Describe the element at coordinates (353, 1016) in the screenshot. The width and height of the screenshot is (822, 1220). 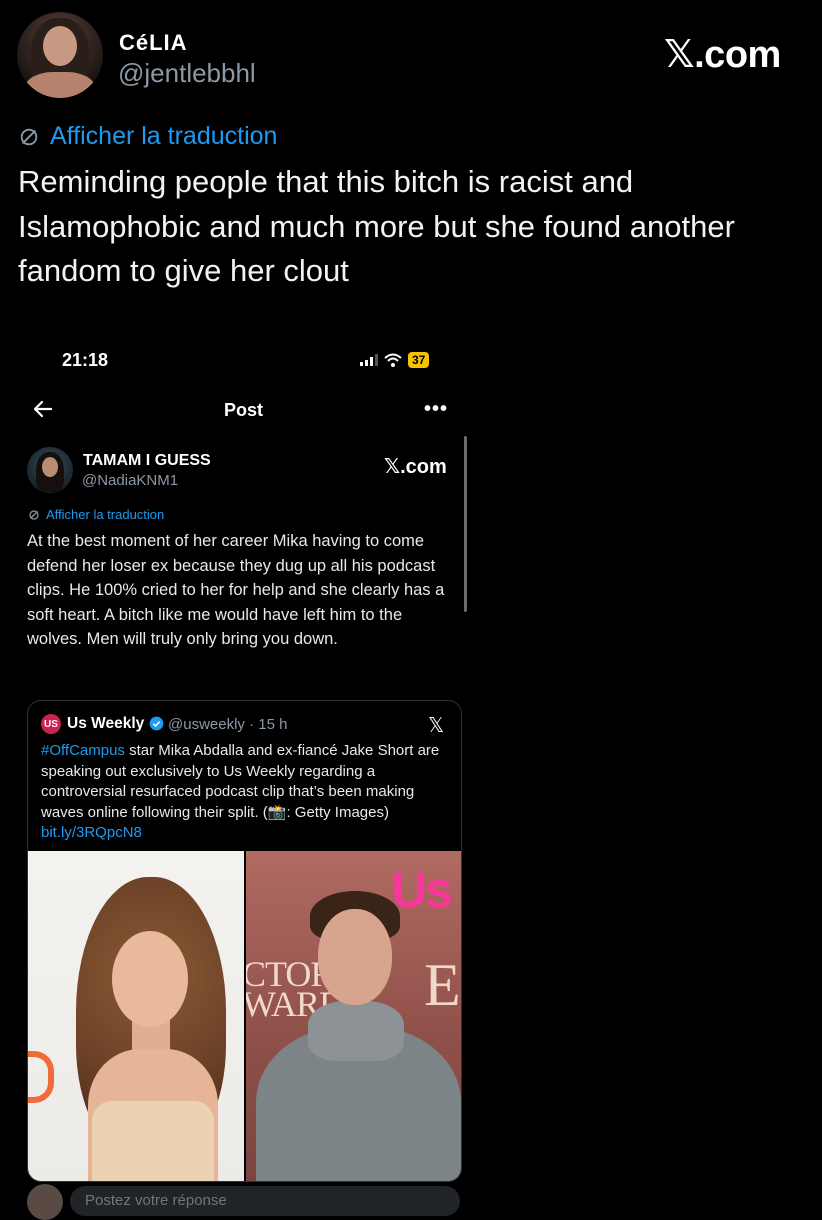
I see `photo-jake-short: CTOR WARDS E Us` at that location.